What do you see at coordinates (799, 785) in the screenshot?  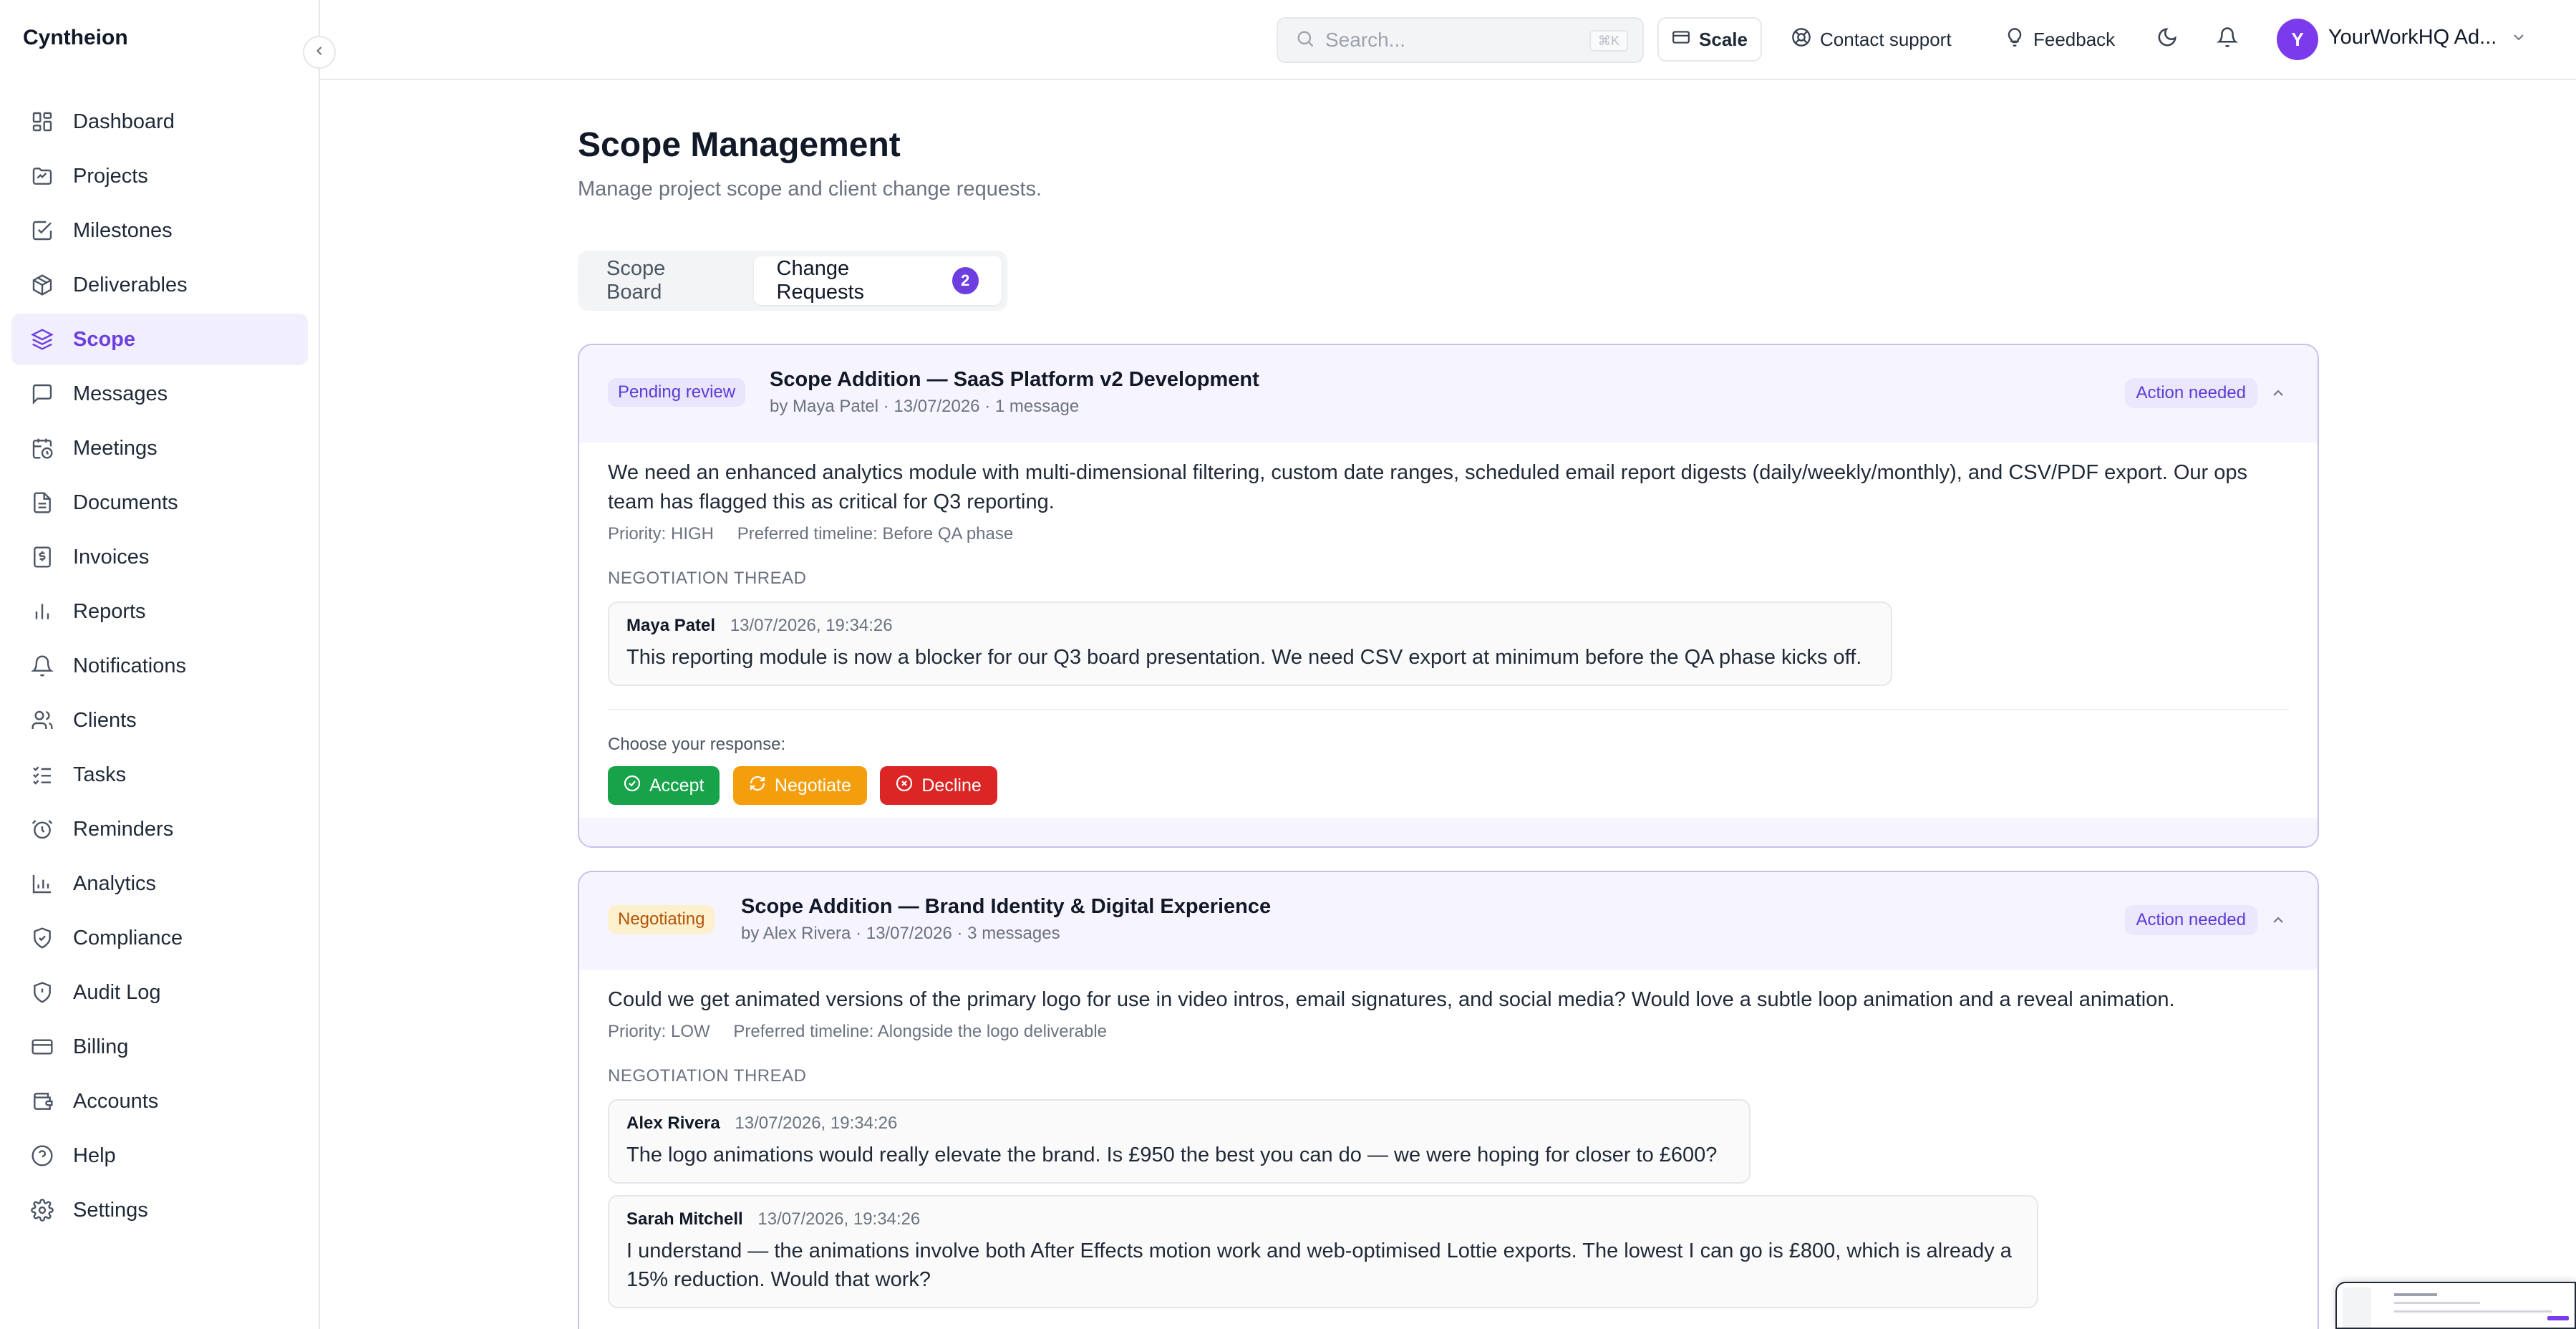 I see `negotiate-button: Negotiate` at bounding box center [799, 785].